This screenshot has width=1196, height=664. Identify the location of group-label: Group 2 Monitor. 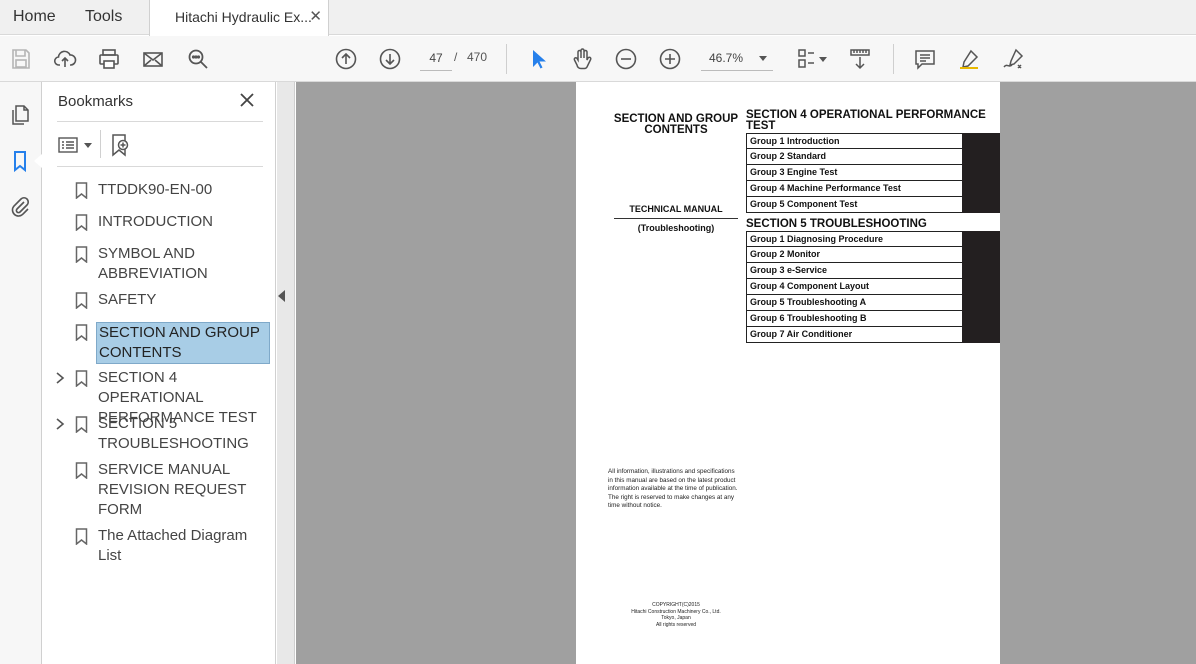
(785, 254).